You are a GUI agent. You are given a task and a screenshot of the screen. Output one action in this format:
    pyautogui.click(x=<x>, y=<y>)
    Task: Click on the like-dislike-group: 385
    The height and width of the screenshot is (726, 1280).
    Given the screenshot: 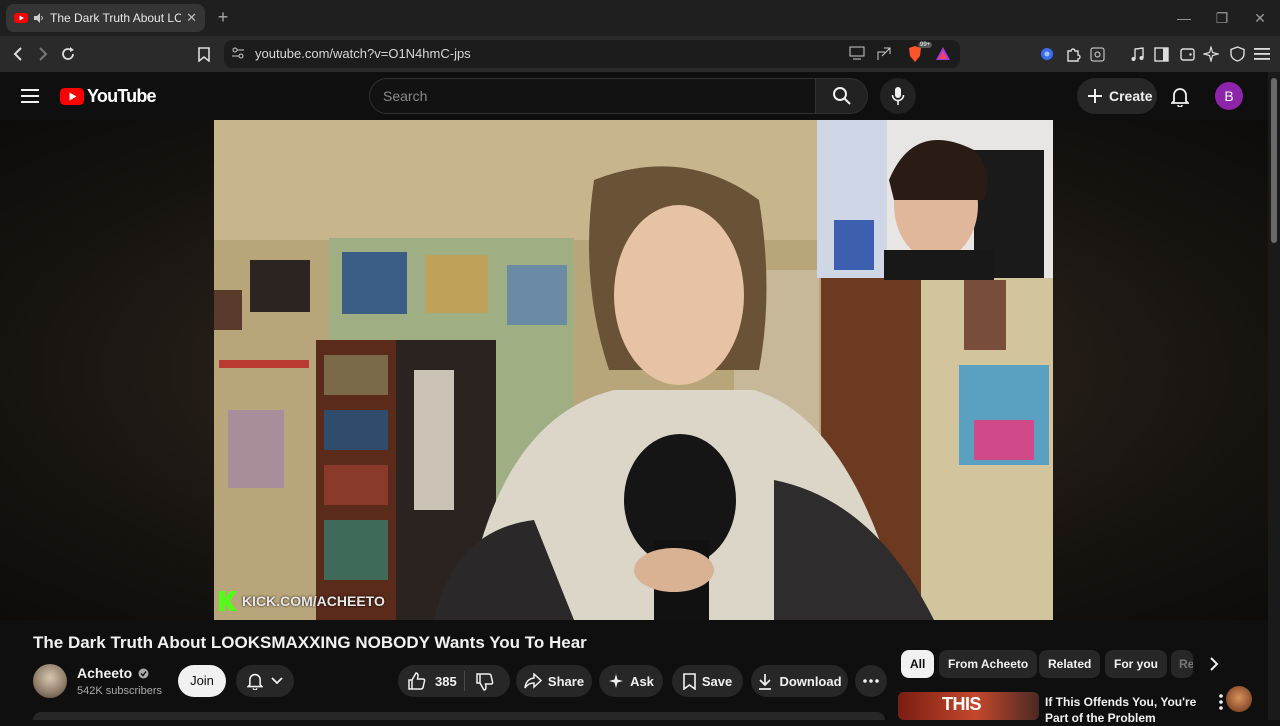 What is the action you would take?
    pyautogui.click(x=454, y=681)
    